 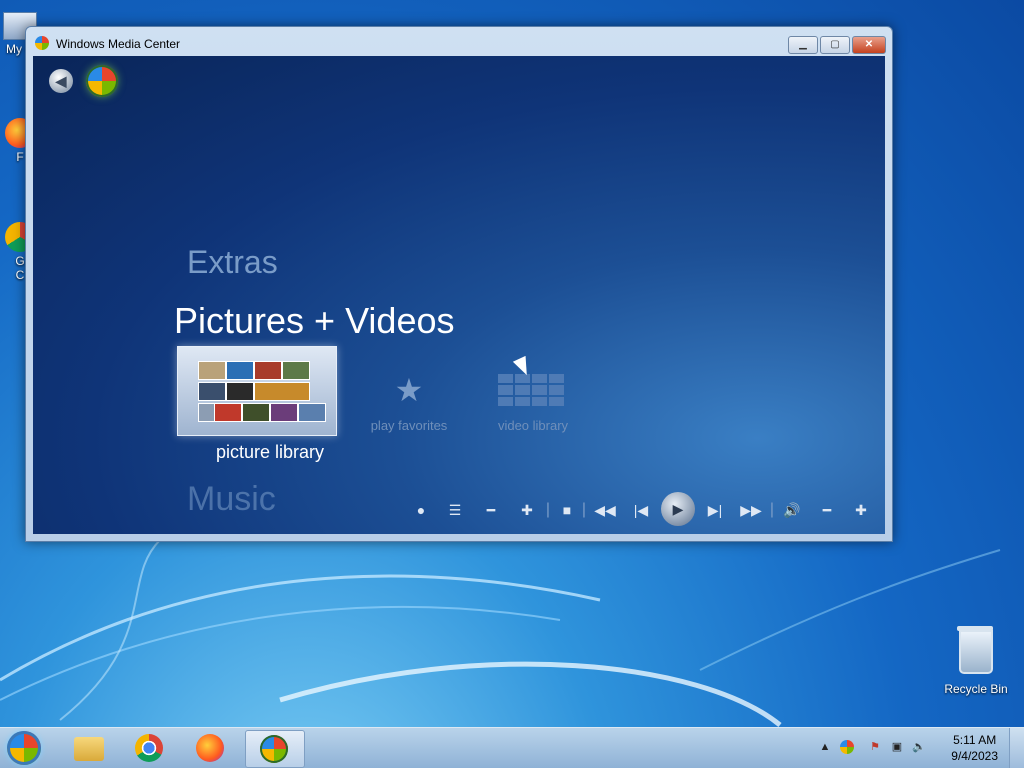 I want to click on record-button: ●, so click(x=421, y=510).